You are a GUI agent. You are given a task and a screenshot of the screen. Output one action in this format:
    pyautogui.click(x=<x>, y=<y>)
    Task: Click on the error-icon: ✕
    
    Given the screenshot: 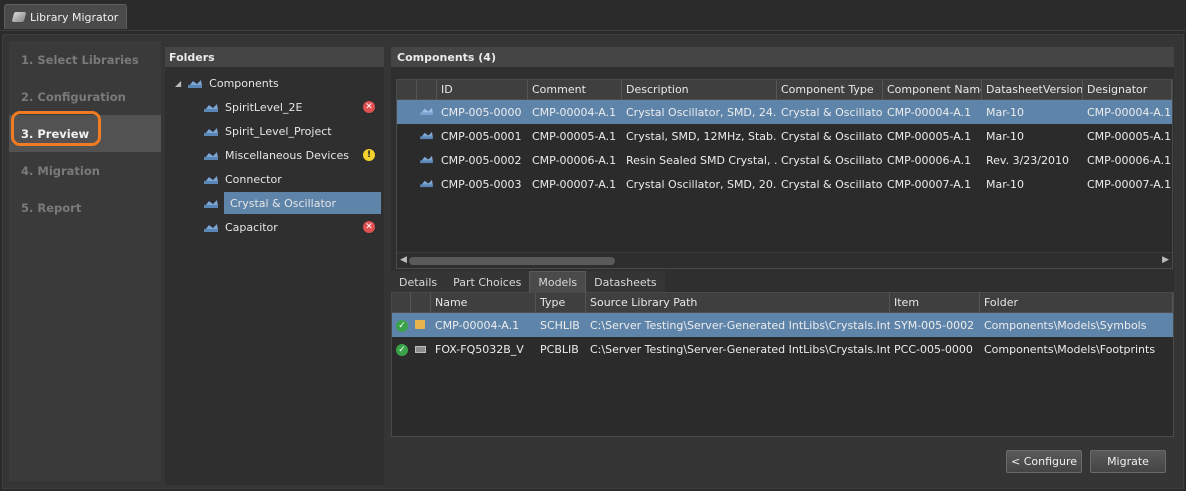 What is the action you would take?
    pyautogui.click(x=369, y=227)
    